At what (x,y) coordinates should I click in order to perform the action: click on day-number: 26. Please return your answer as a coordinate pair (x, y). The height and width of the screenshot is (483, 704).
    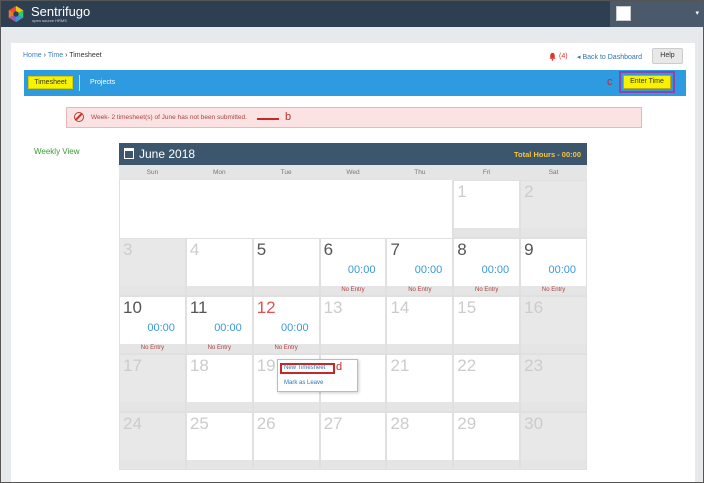
    Looking at the image, I should click on (266, 423).